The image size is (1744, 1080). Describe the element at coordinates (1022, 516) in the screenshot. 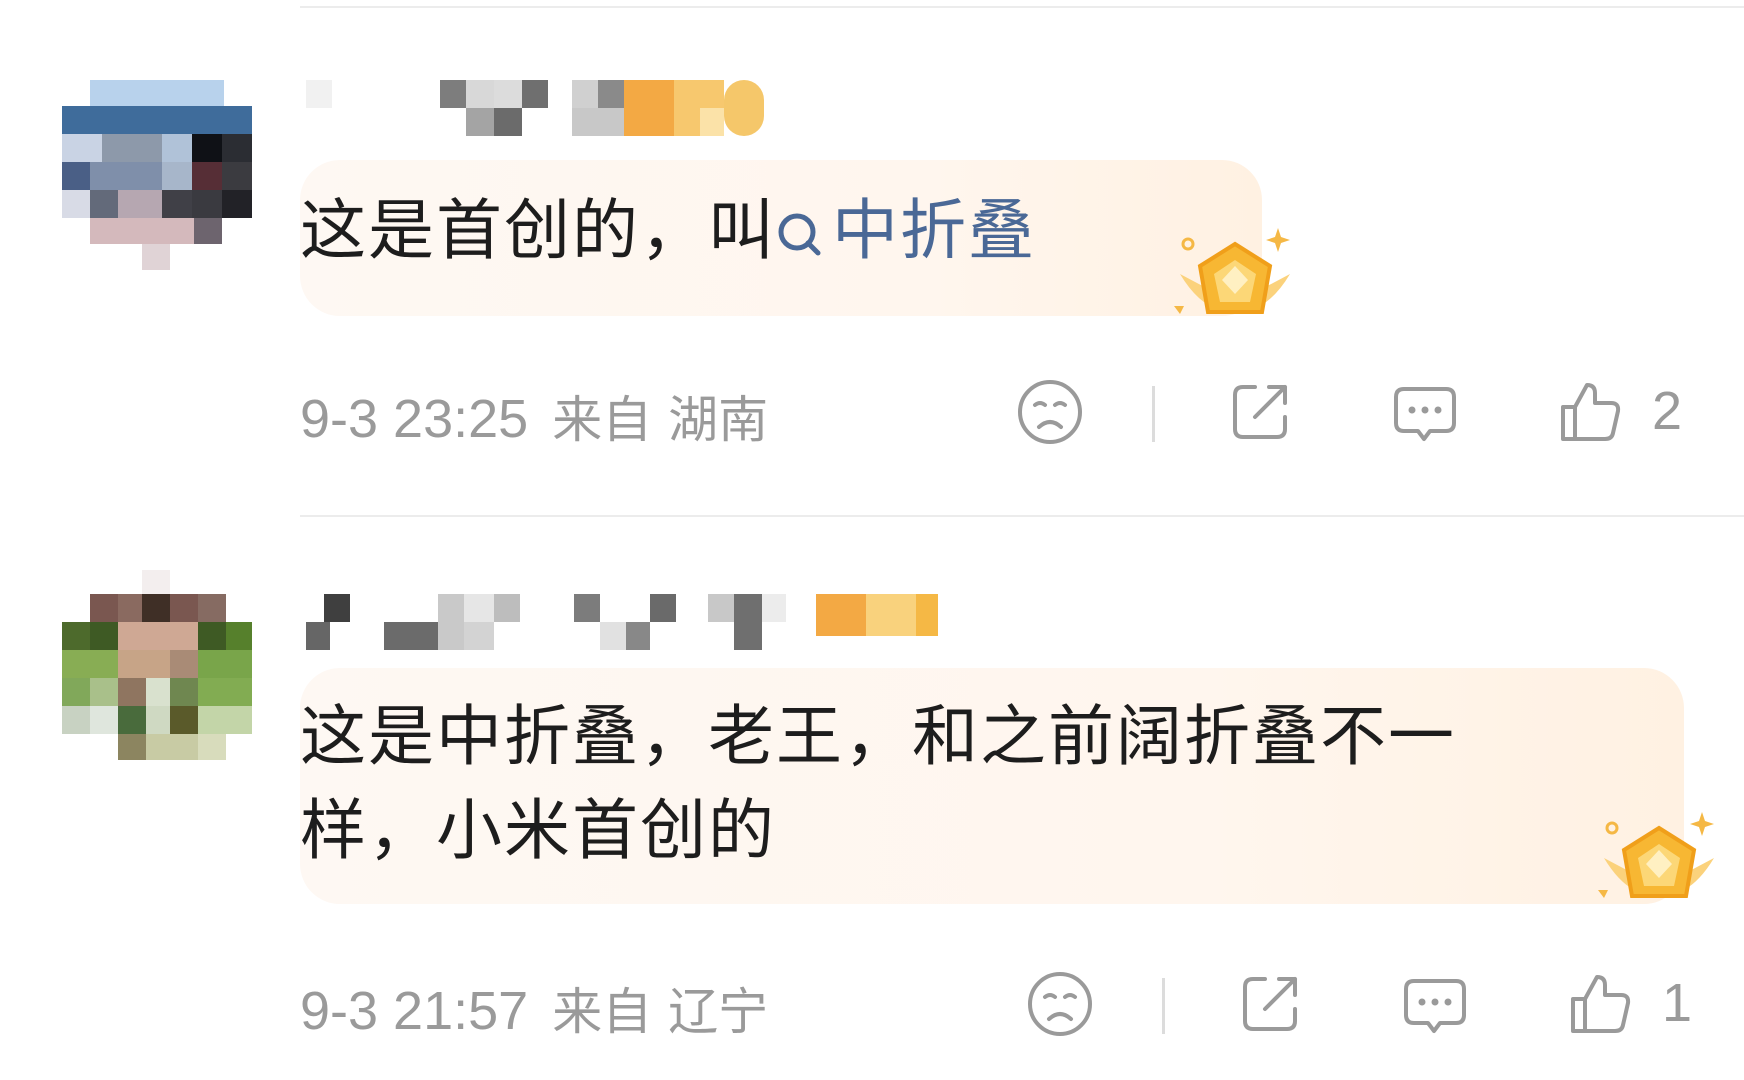

I see `comment-divider` at that location.